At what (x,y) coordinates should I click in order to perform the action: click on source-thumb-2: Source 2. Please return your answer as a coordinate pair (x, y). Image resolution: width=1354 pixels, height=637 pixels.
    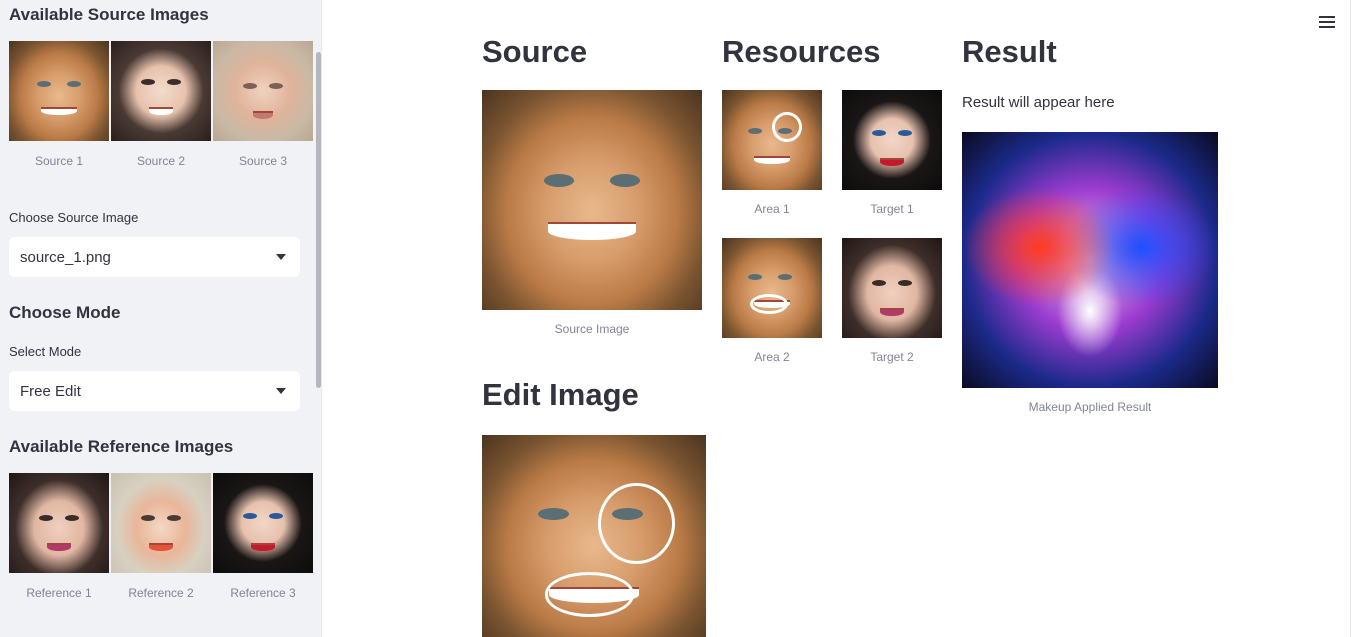
    Looking at the image, I should click on (161, 104).